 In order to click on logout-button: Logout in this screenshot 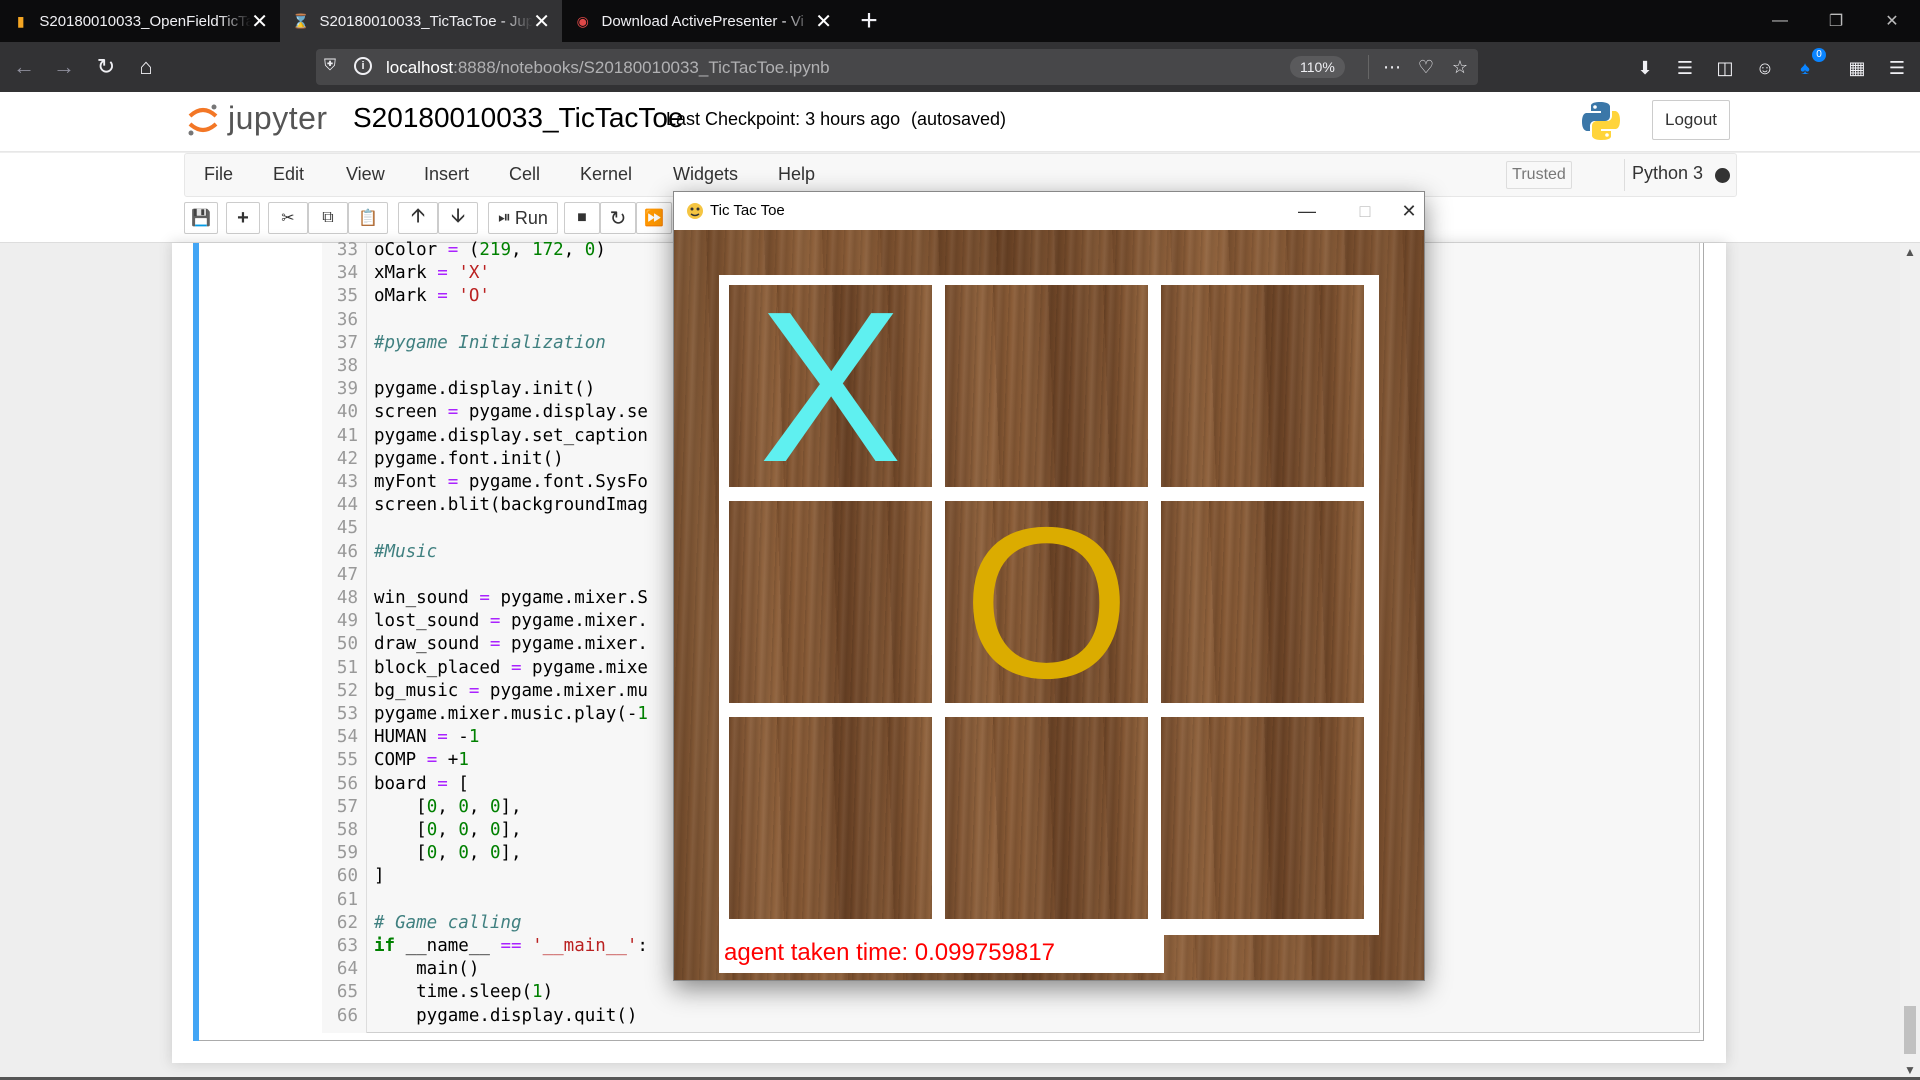, I will do `click(1691, 120)`.